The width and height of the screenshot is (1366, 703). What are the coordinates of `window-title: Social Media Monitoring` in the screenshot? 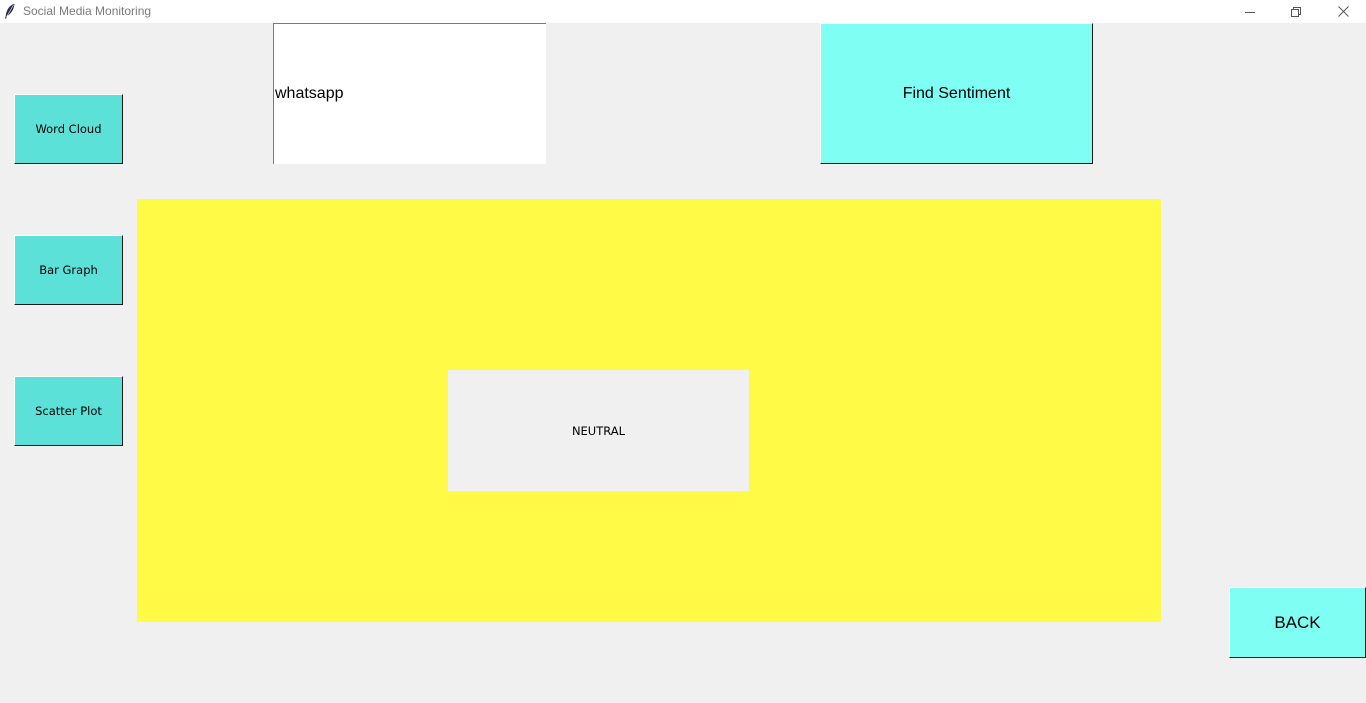 It's located at (87, 11).